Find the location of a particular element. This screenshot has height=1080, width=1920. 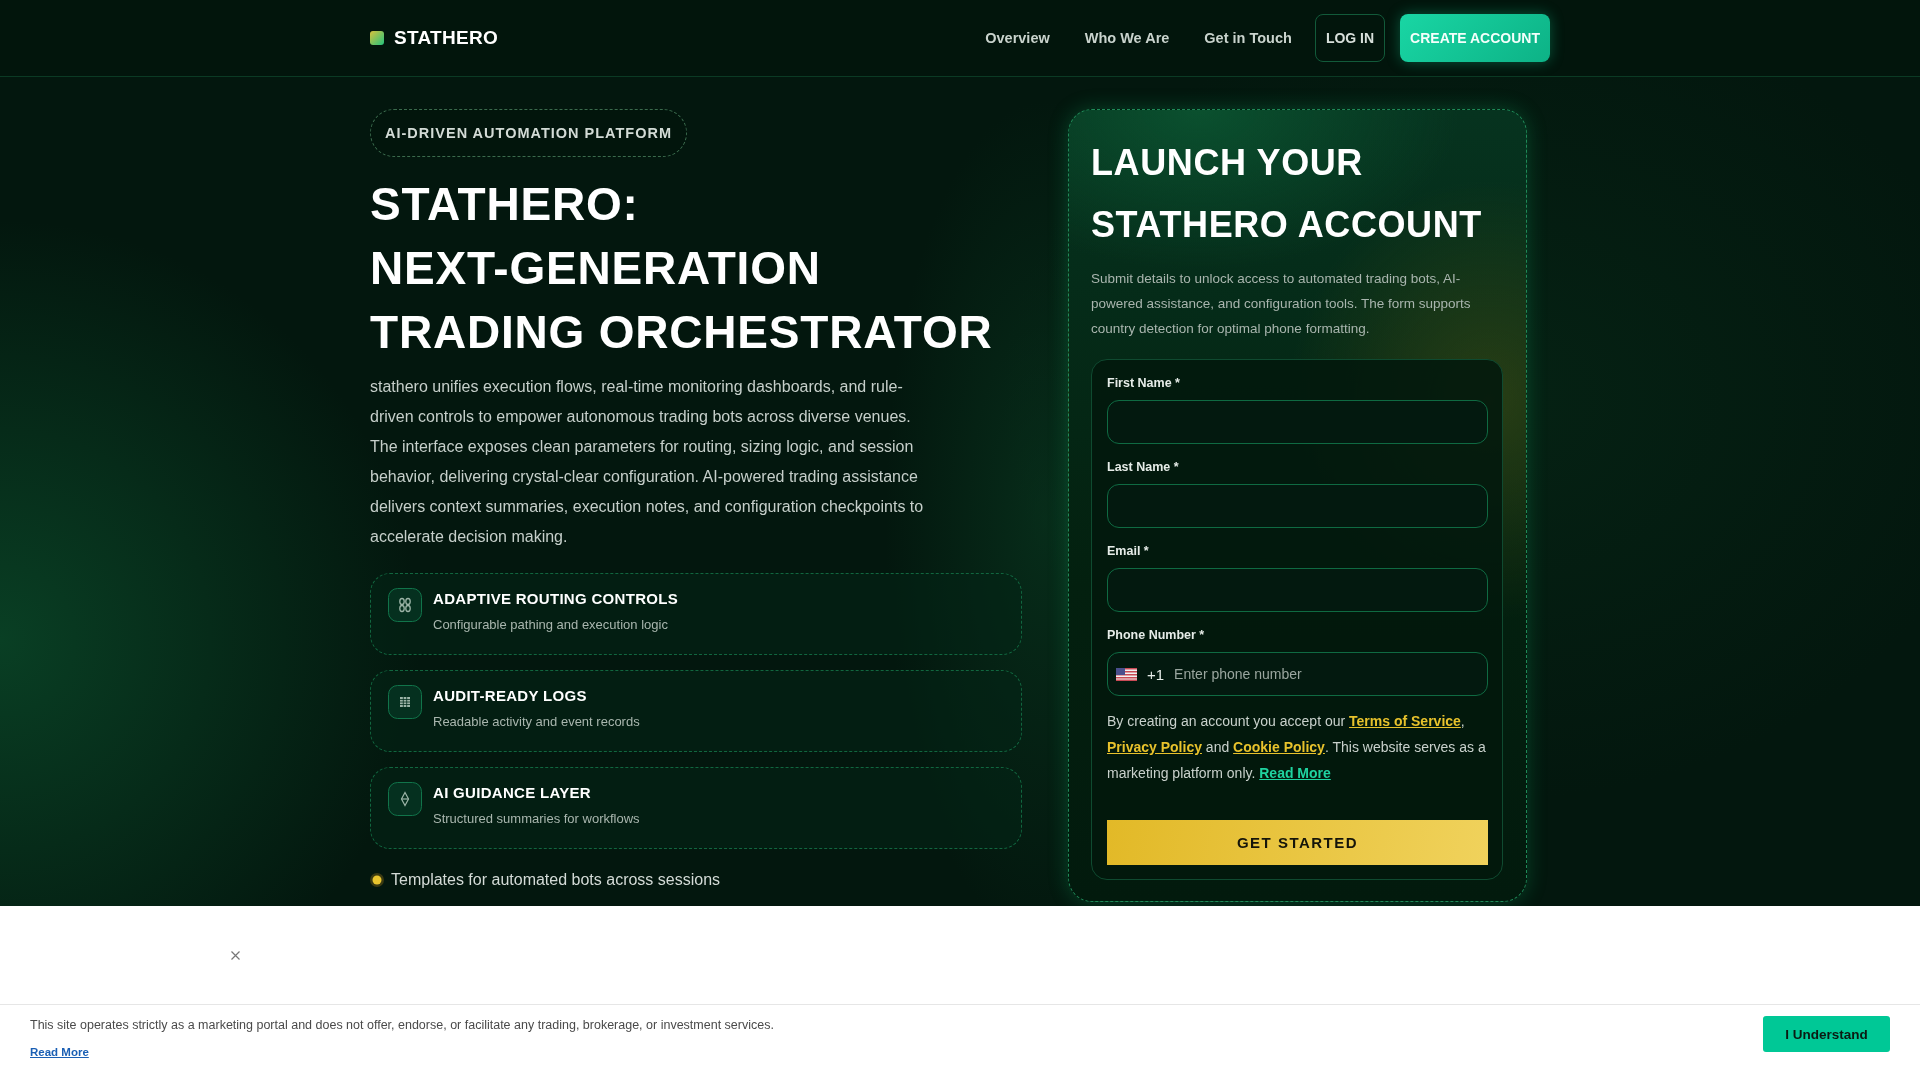

feature-title: AI GUIDANCE LAYER is located at coordinates (512, 793).